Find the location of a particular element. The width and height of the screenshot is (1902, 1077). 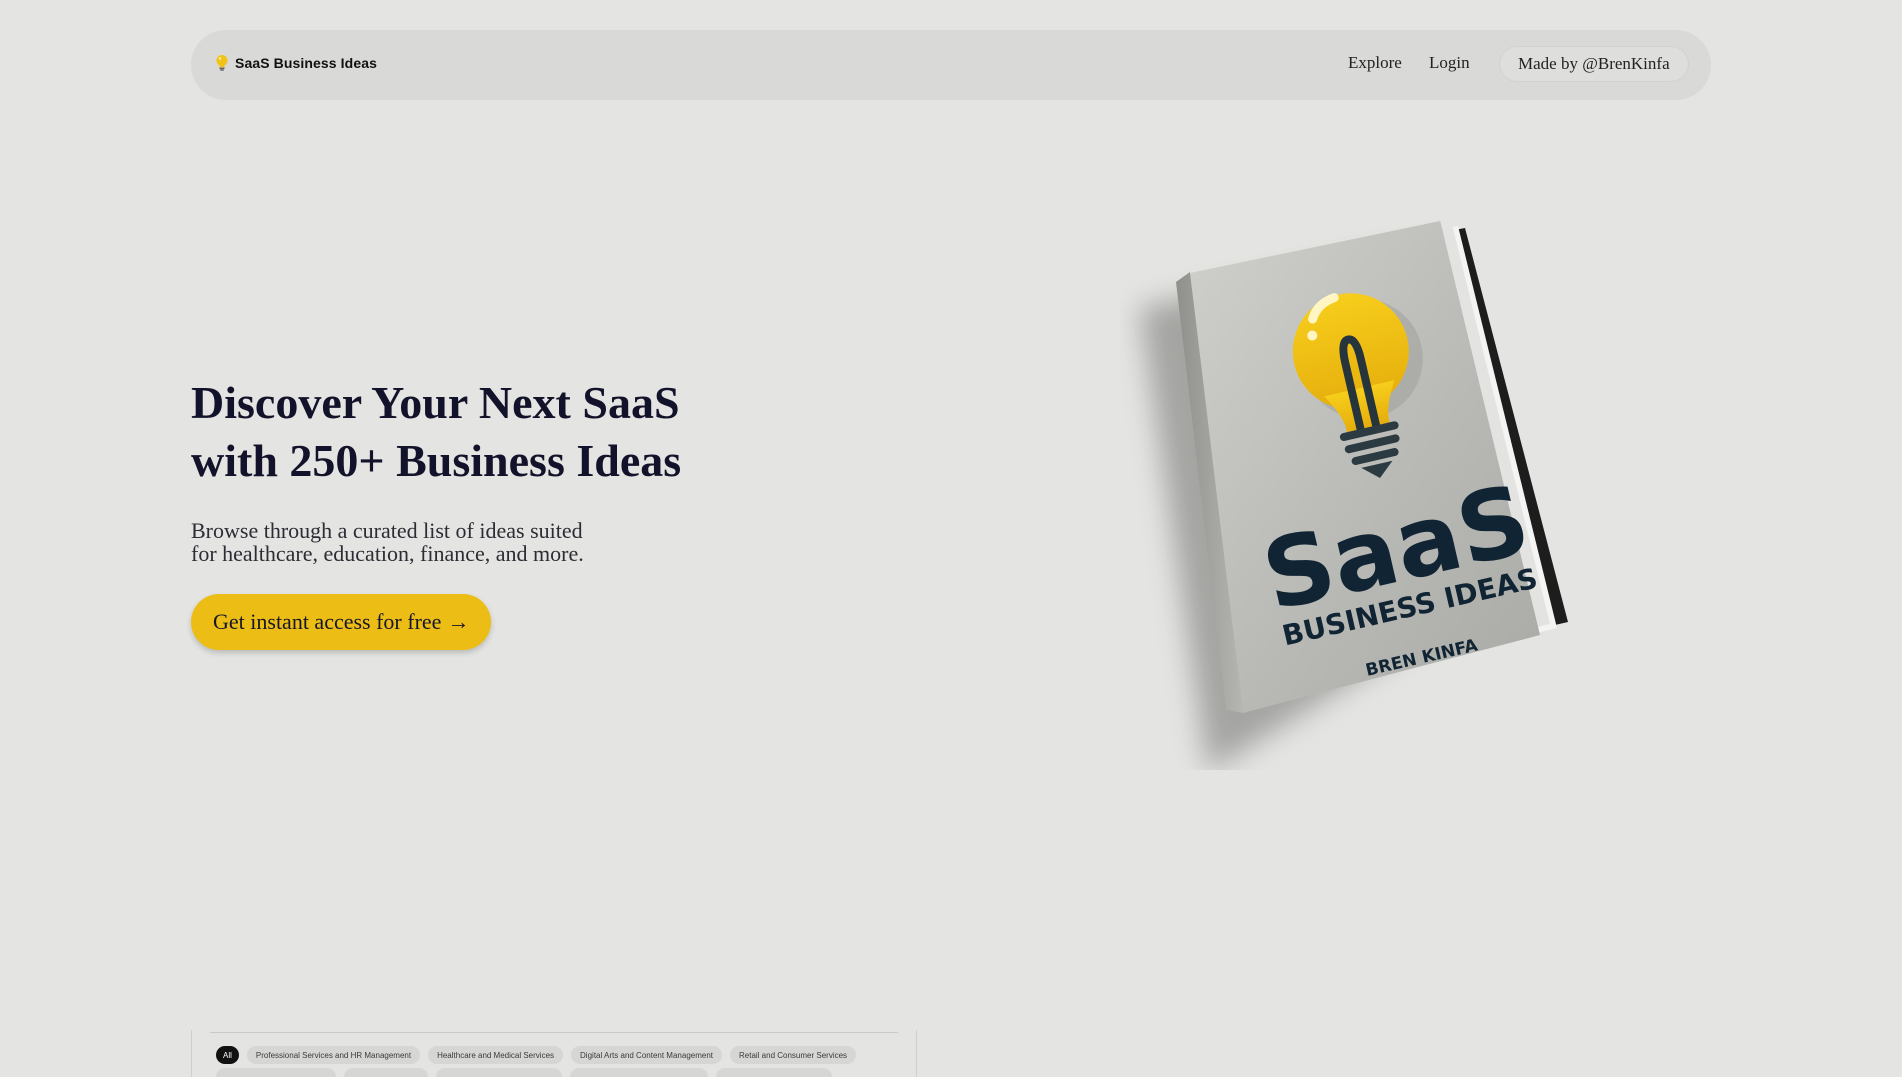

book-cover-image: SaaS BUSINESS IDEAS BREN KINFA is located at coordinates (1350, 490).